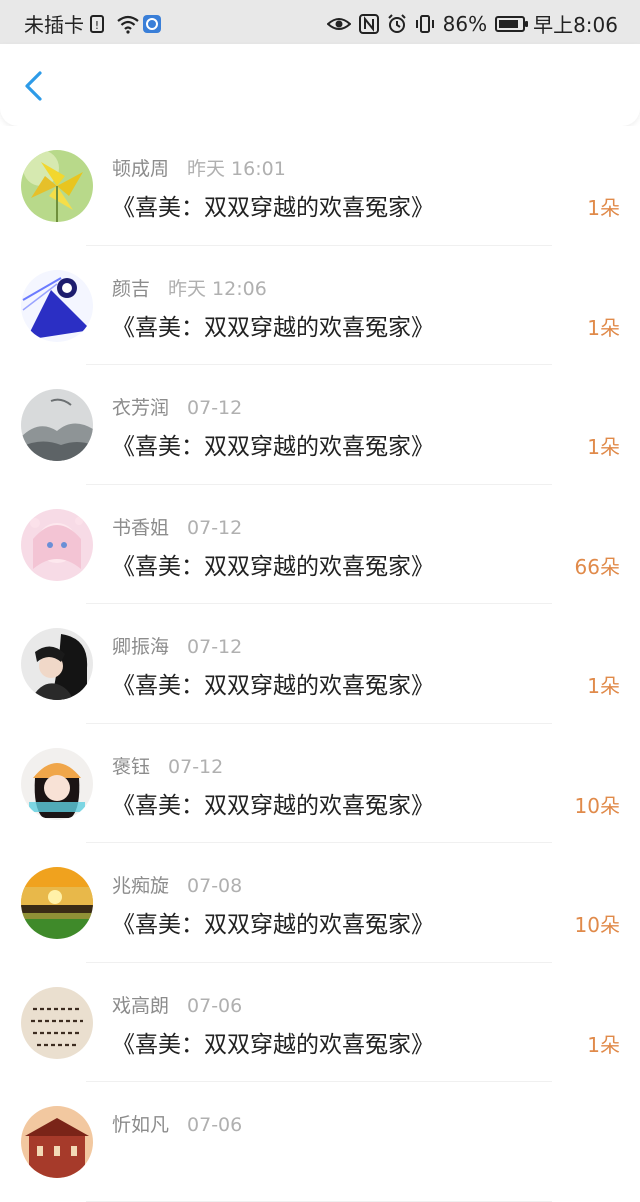 This screenshot has width=640, height=1202. What do you see at coordinates (368, 23) in the screenshot?
I see `nfc-icon` at bounding box center [368, 23].